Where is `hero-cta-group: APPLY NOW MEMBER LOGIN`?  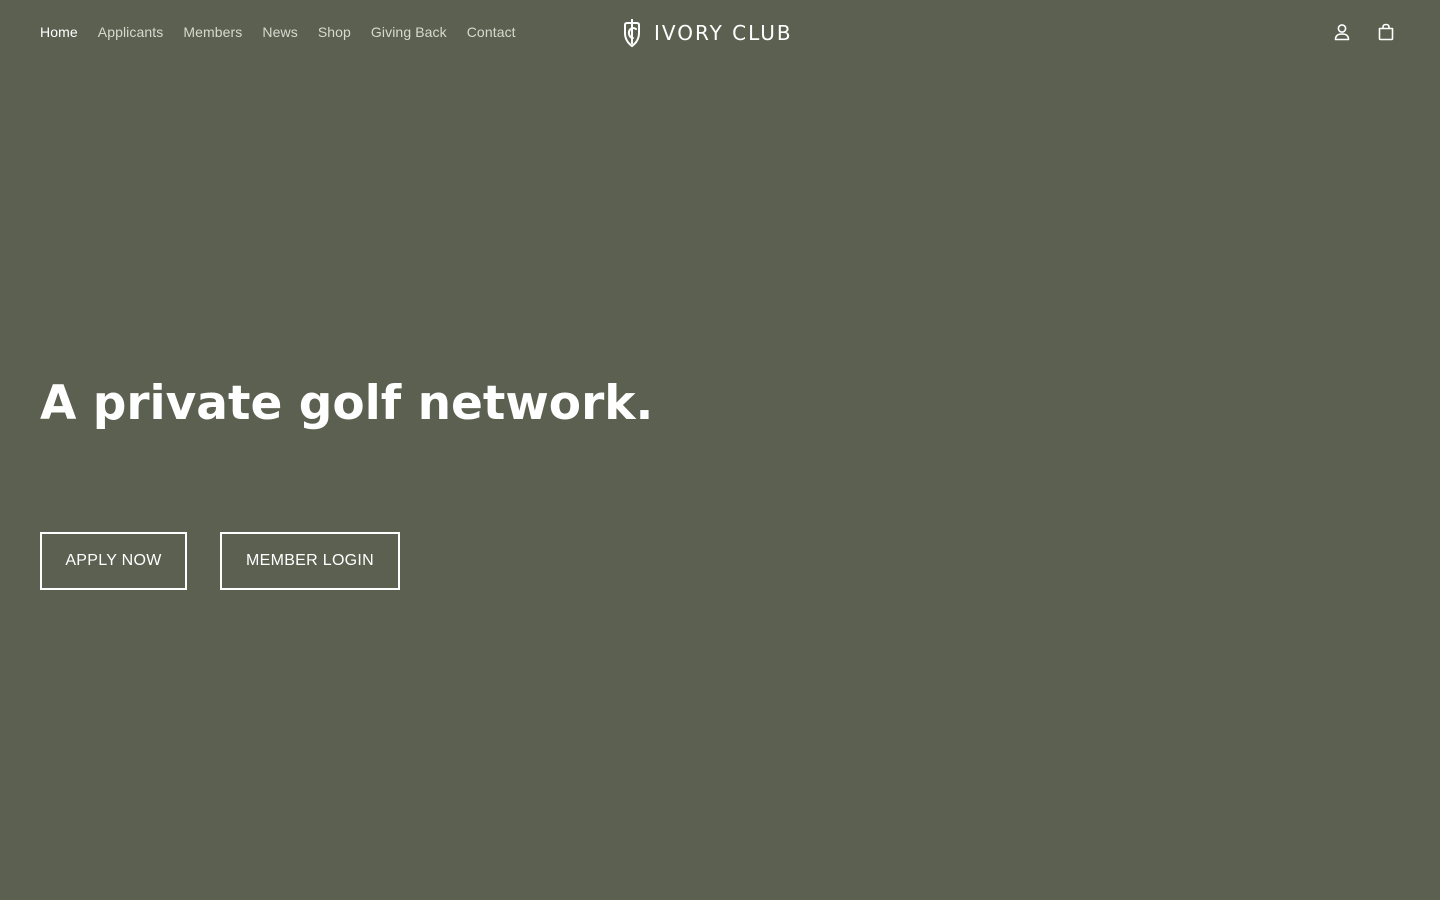
hero-cta-group: APPLY NOW MEMBER LOGIN is located at coordinates (220, 561).